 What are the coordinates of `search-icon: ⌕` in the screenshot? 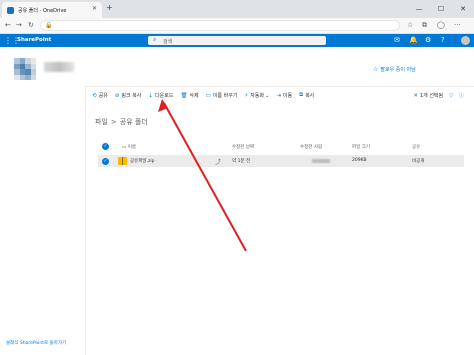 It's located at (155, 39).